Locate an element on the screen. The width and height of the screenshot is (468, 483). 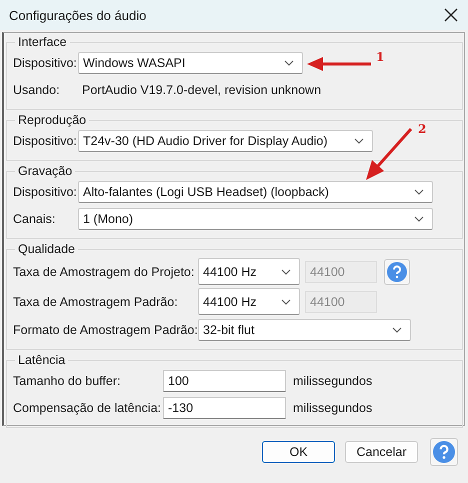
group-title: Interface is located at coordinates (42, 42).